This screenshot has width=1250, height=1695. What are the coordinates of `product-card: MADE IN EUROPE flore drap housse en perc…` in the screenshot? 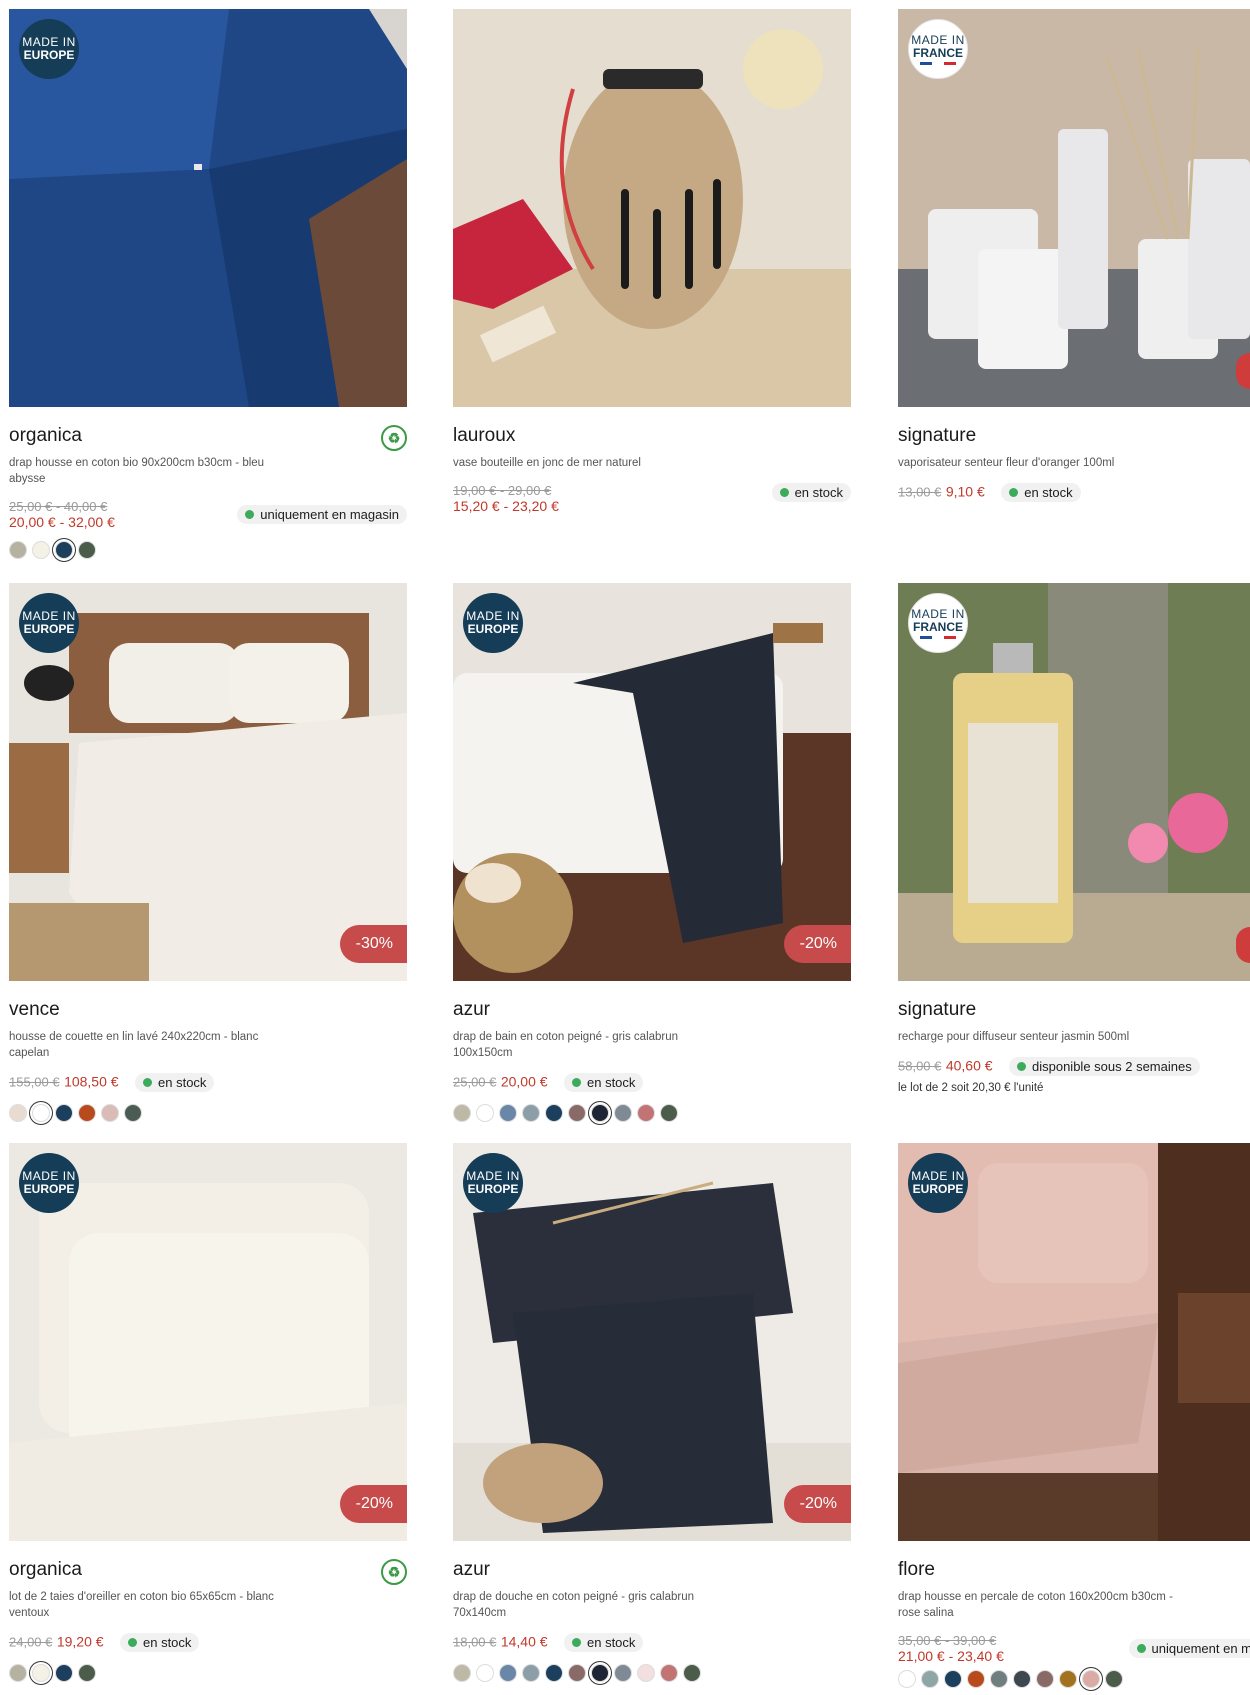 It's located at (1074, 1415).